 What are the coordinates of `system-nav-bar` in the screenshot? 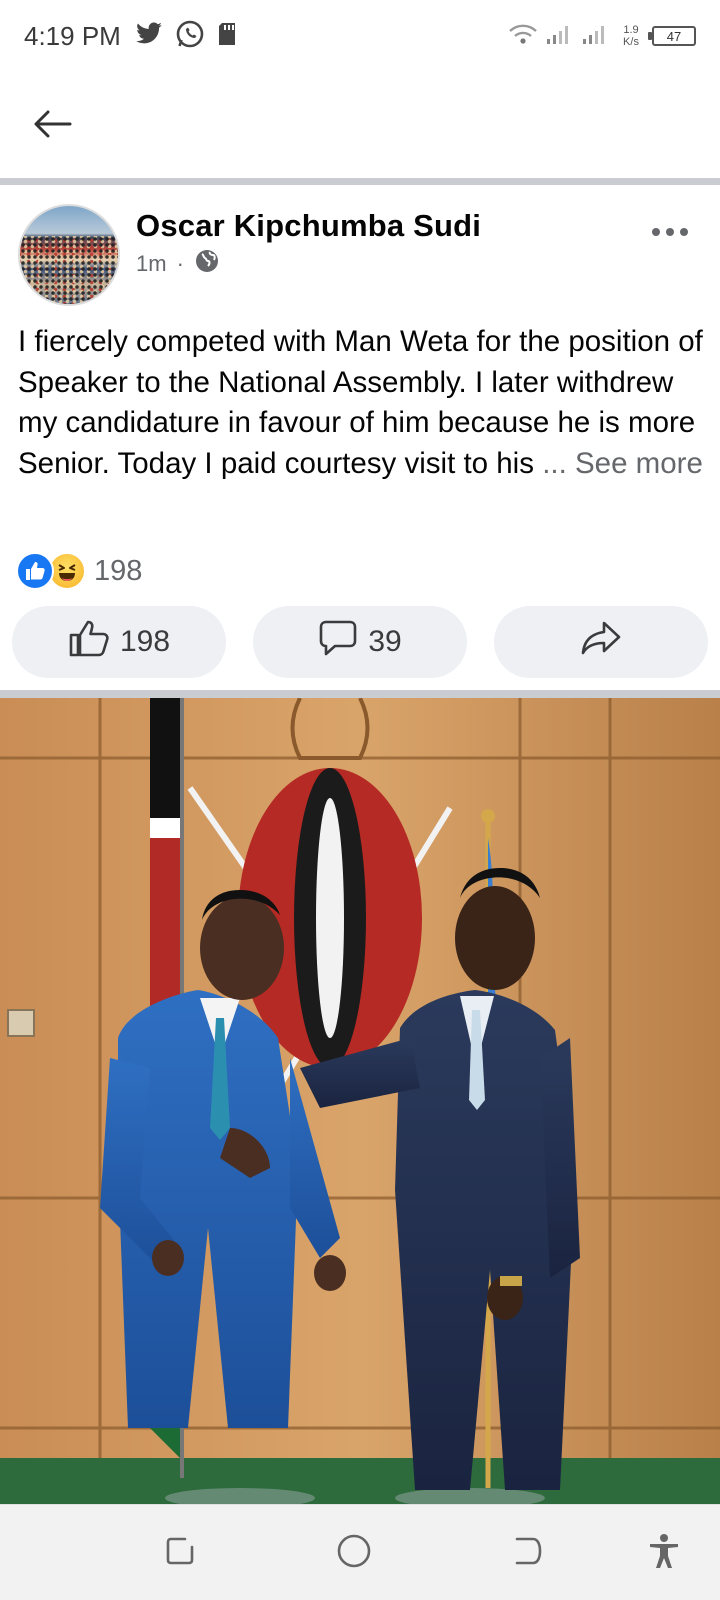 It's located at (360, 1552).